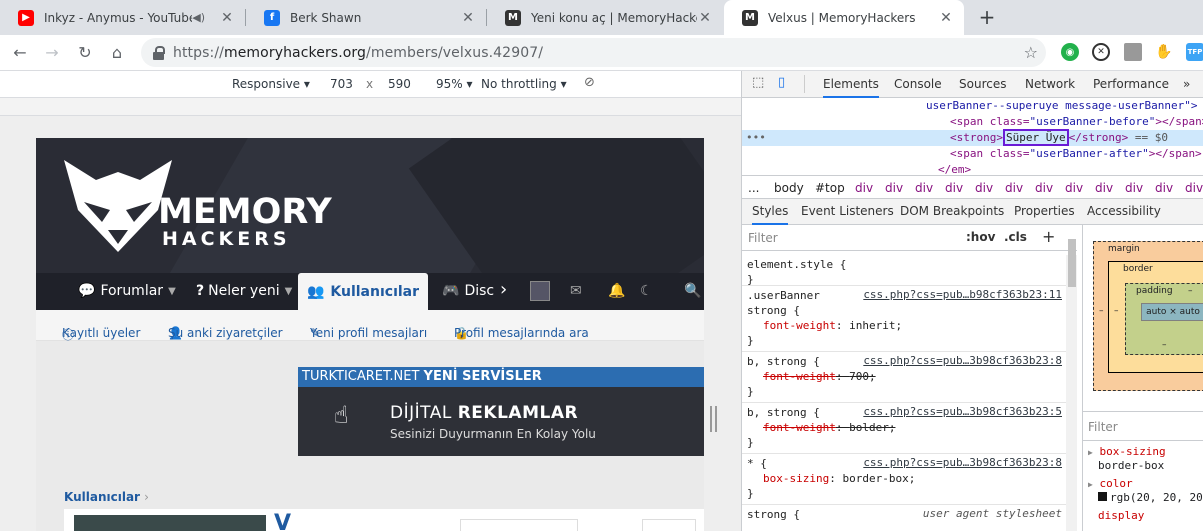  Describe the element at coordinates (904, 518) in the screenshot. I see `style-rule: strong {user agent stylesheet` at that location.